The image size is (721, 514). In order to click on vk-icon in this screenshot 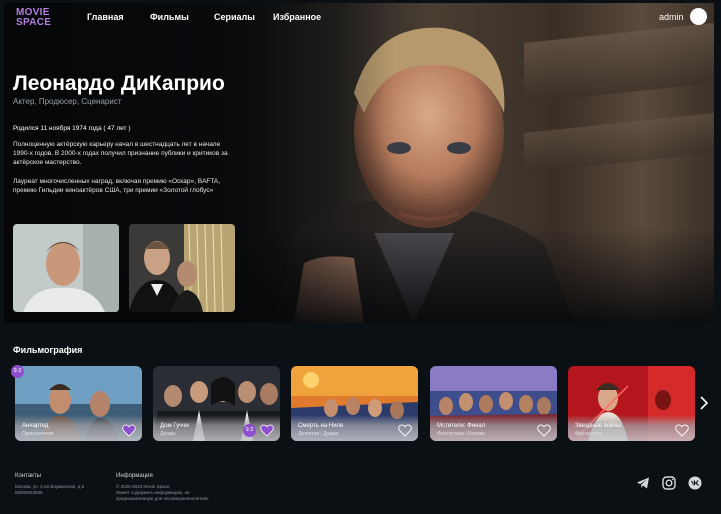, I will do `click(695, 483)`.